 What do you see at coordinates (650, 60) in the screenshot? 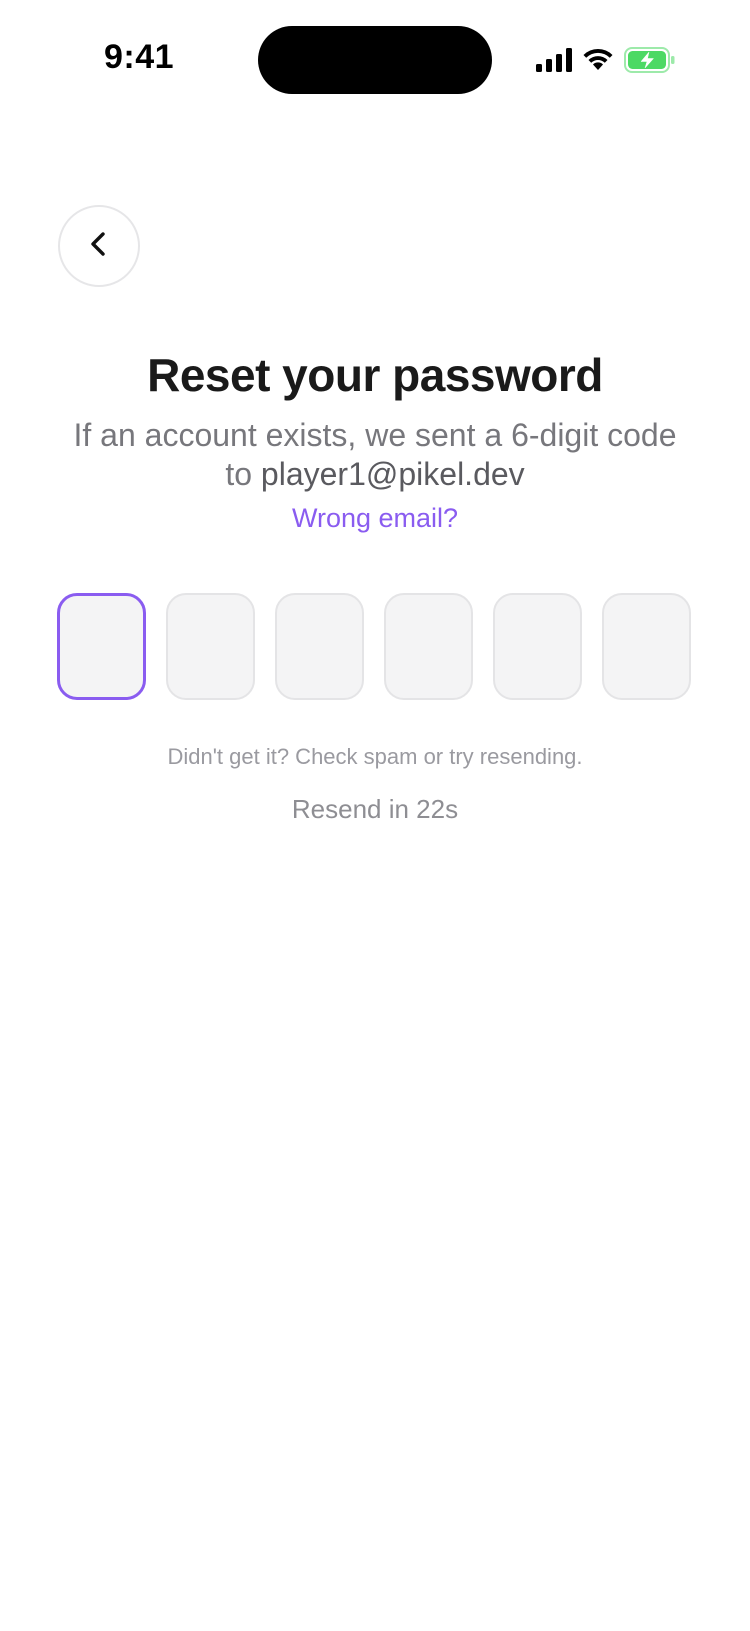
I see `battery-charging-icon` at bounding box center [650, 60].